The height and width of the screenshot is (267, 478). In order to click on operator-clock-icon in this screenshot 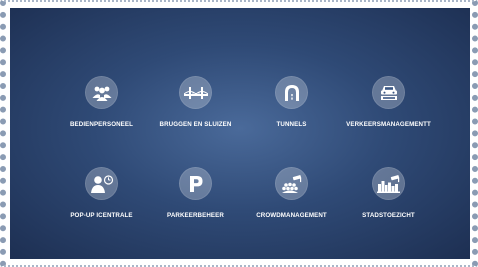, I will do `click(101, 183)`.